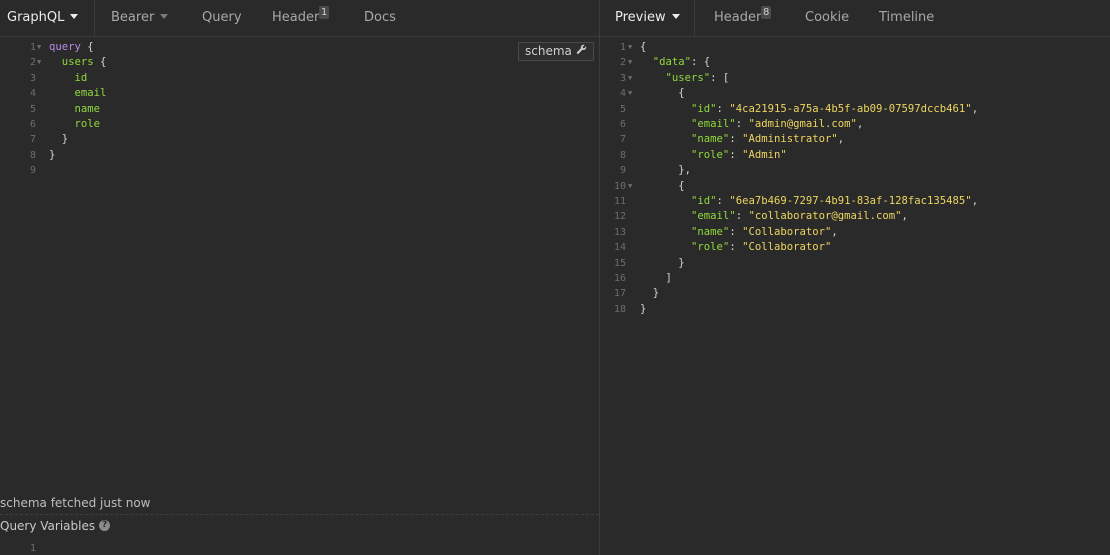 This screenshot has height=555, width=1110. What do you see at coordinates (222, 18) in the screenshot?
I see `tab-query: Query` at bounding box center [222, 18].